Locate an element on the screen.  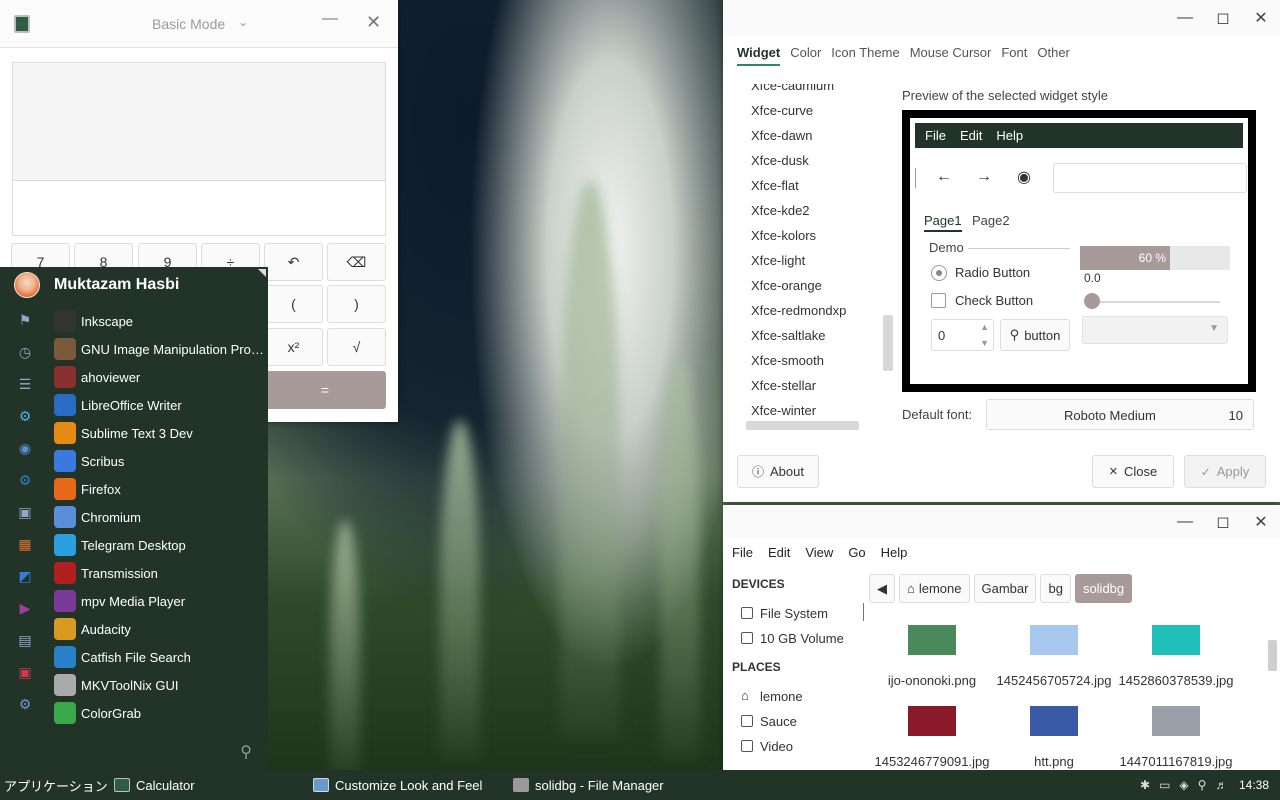
spin-button: 0 ▲ ▼ is located at coordinates (962, 335).